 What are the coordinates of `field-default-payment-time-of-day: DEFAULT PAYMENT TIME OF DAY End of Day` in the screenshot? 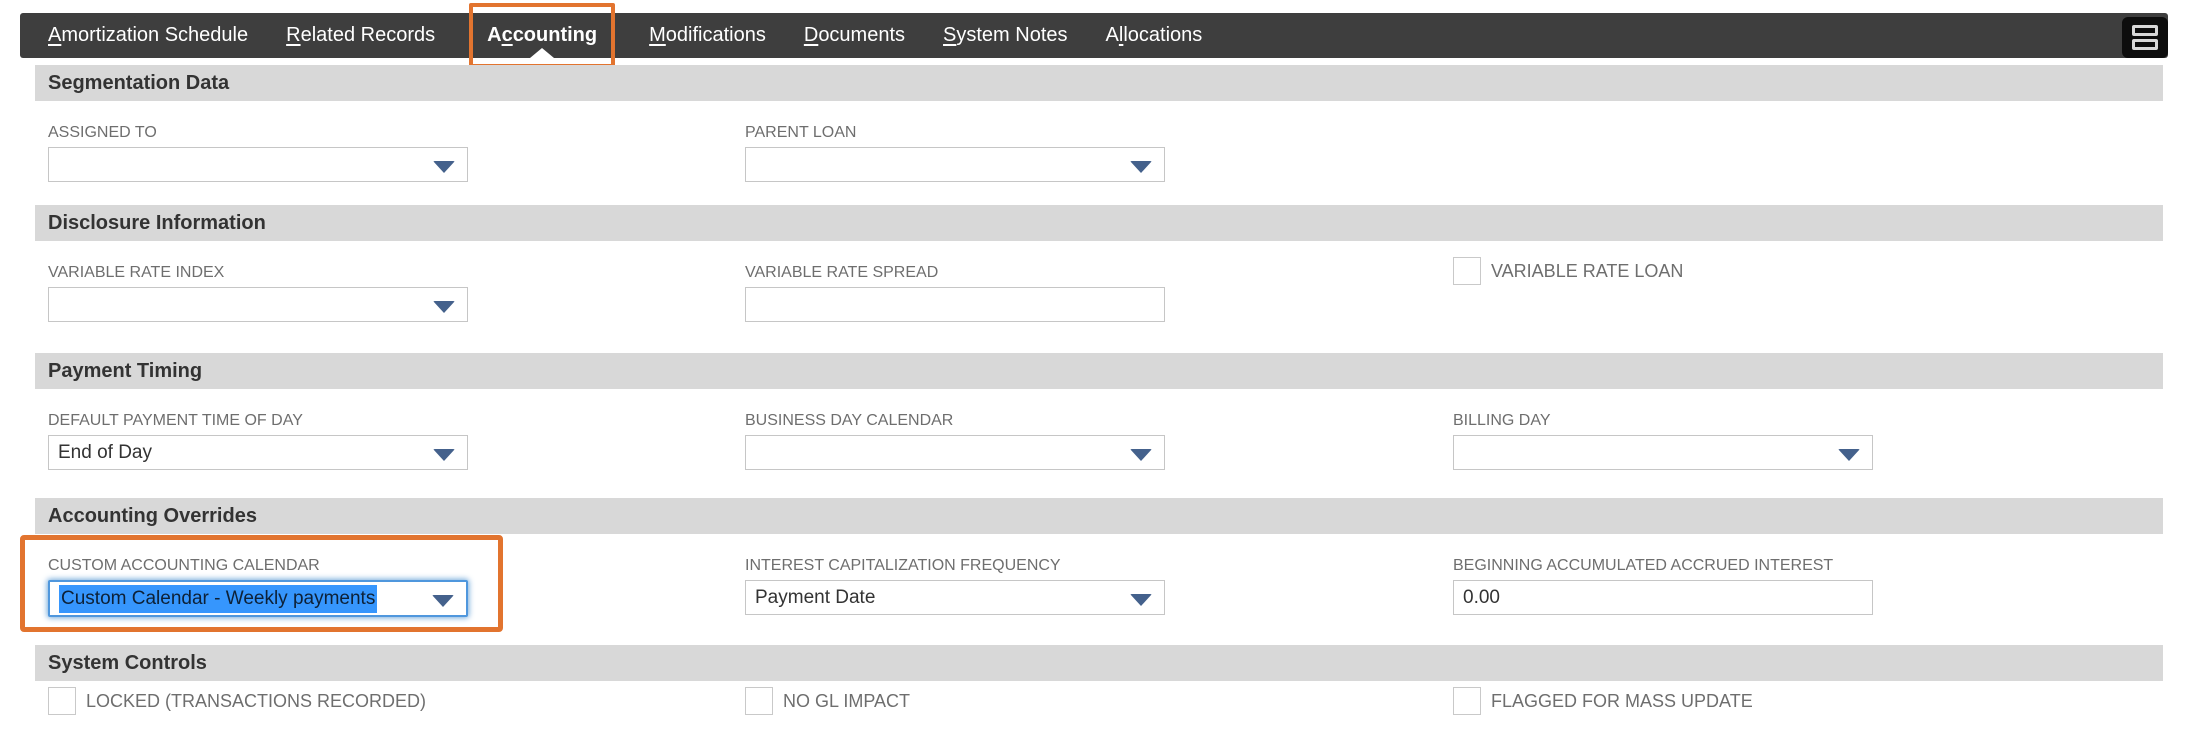 It's located at (258, 440).